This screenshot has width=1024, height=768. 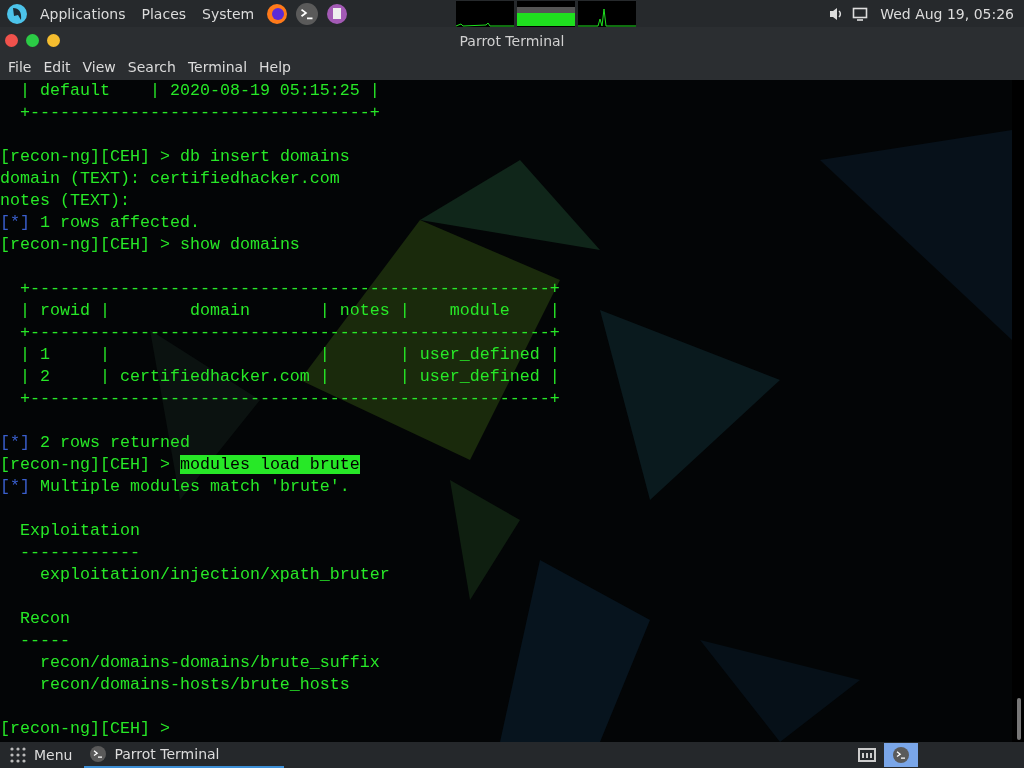 I want to click on panel-menu: System, so click(x=228, y=13).